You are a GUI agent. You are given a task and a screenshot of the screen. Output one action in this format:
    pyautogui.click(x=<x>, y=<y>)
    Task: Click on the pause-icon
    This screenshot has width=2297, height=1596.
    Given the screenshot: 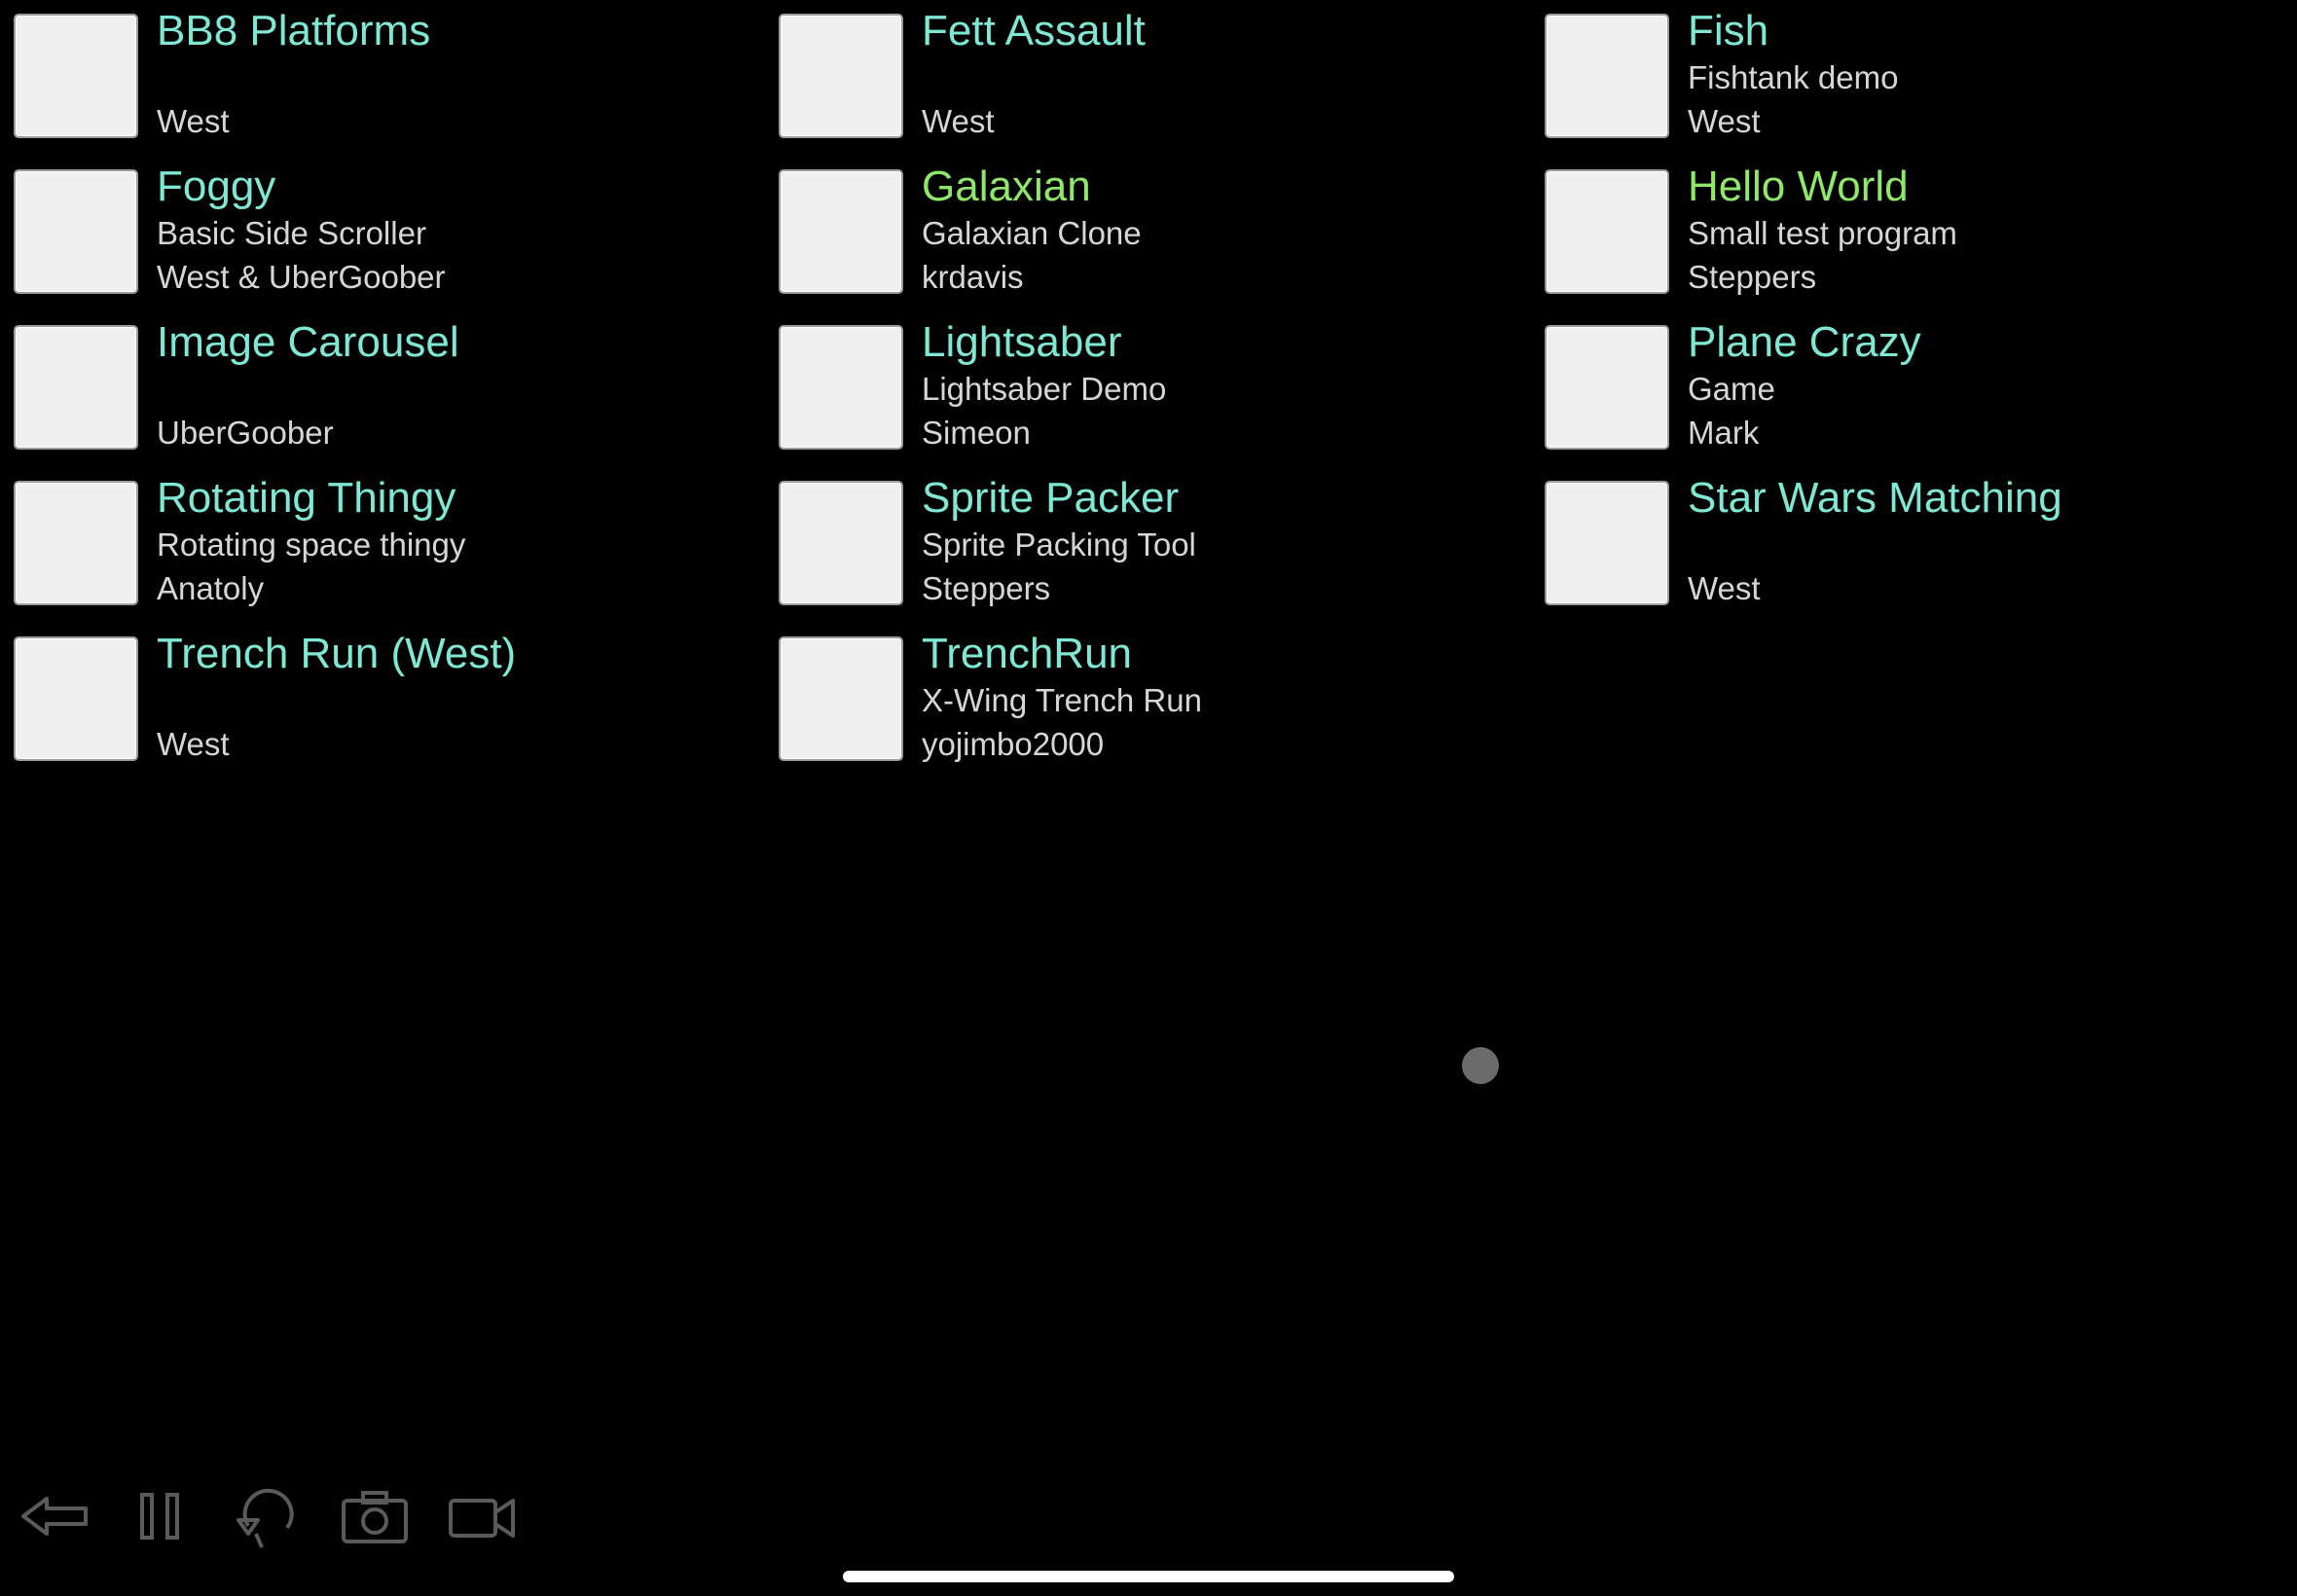 What is the action you would take?
    pyautogui.click(x=160, y=1516)
    